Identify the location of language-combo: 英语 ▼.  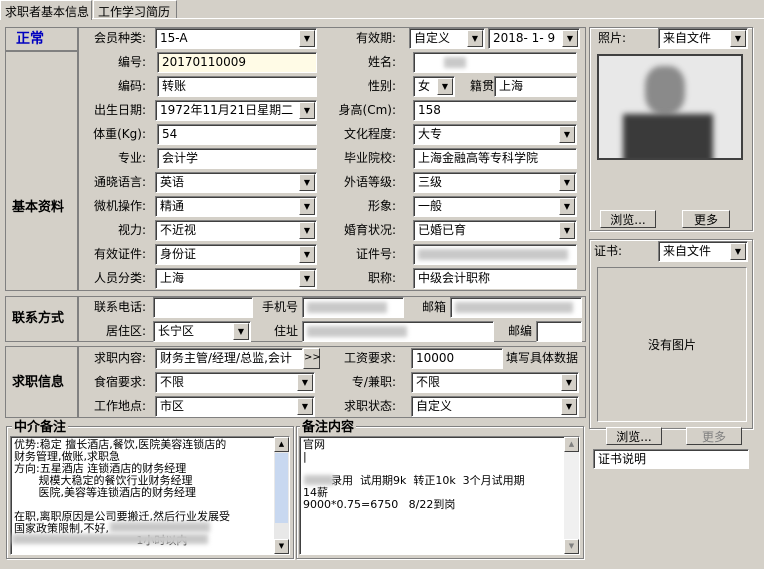
(236, 182).